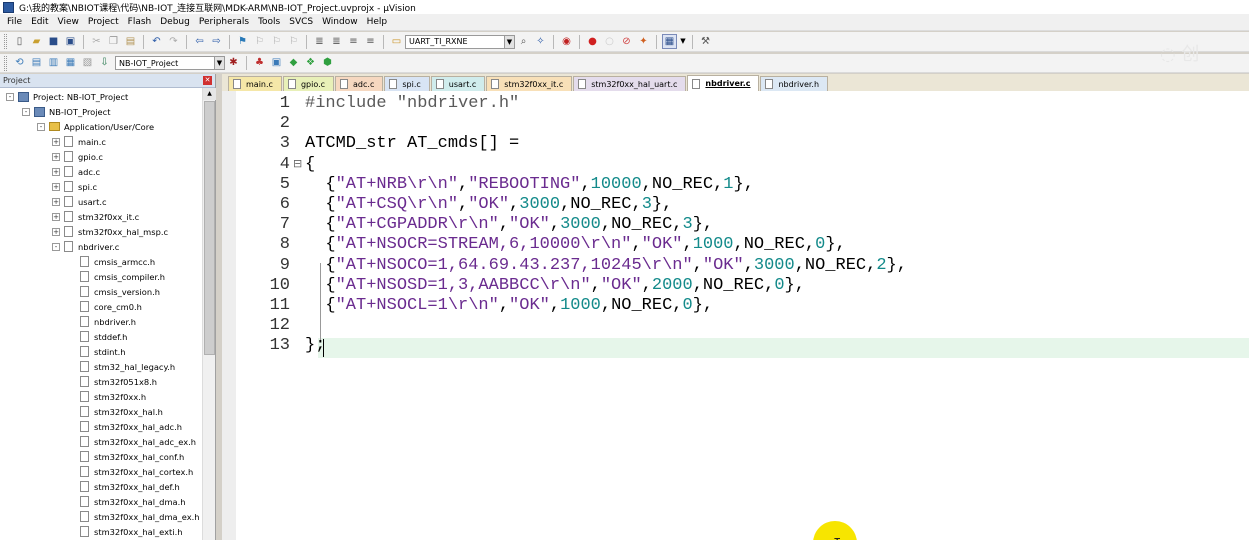 Image resolution: width=1249 pixels, height=540 pixels. Describe the element at coordinates (36, 41) in the screenshot. I see `open-folder-icon: ▰` at that location.